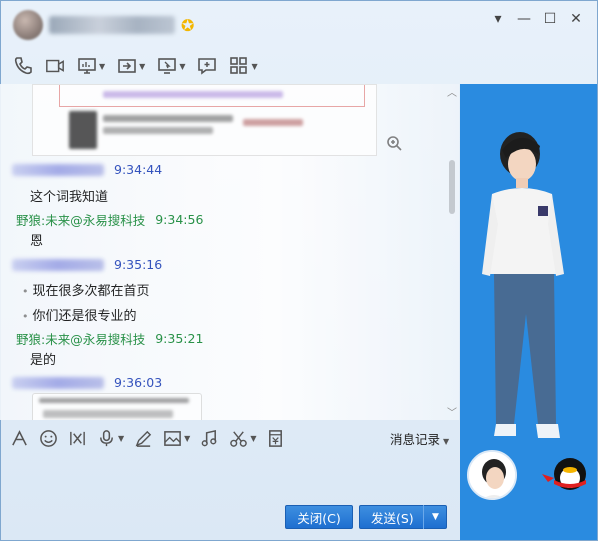 Image resolution: width=598 pixels, height=541 pixels. I want to click on contact-name-blurred, so click(112, 25).